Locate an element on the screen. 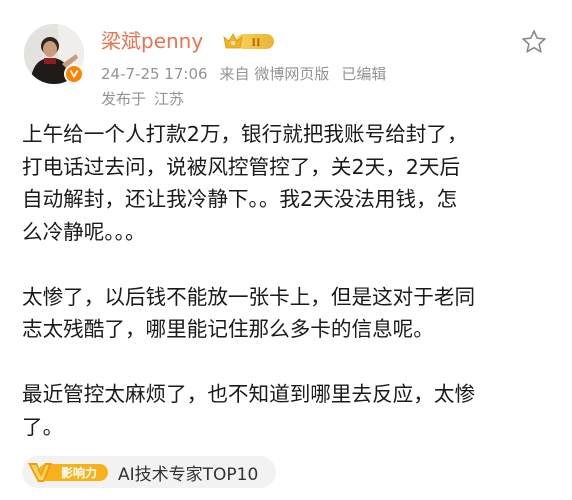  influence-tag: 影响力 AI技术专家TOP10 is located at coordinates (149, 472).